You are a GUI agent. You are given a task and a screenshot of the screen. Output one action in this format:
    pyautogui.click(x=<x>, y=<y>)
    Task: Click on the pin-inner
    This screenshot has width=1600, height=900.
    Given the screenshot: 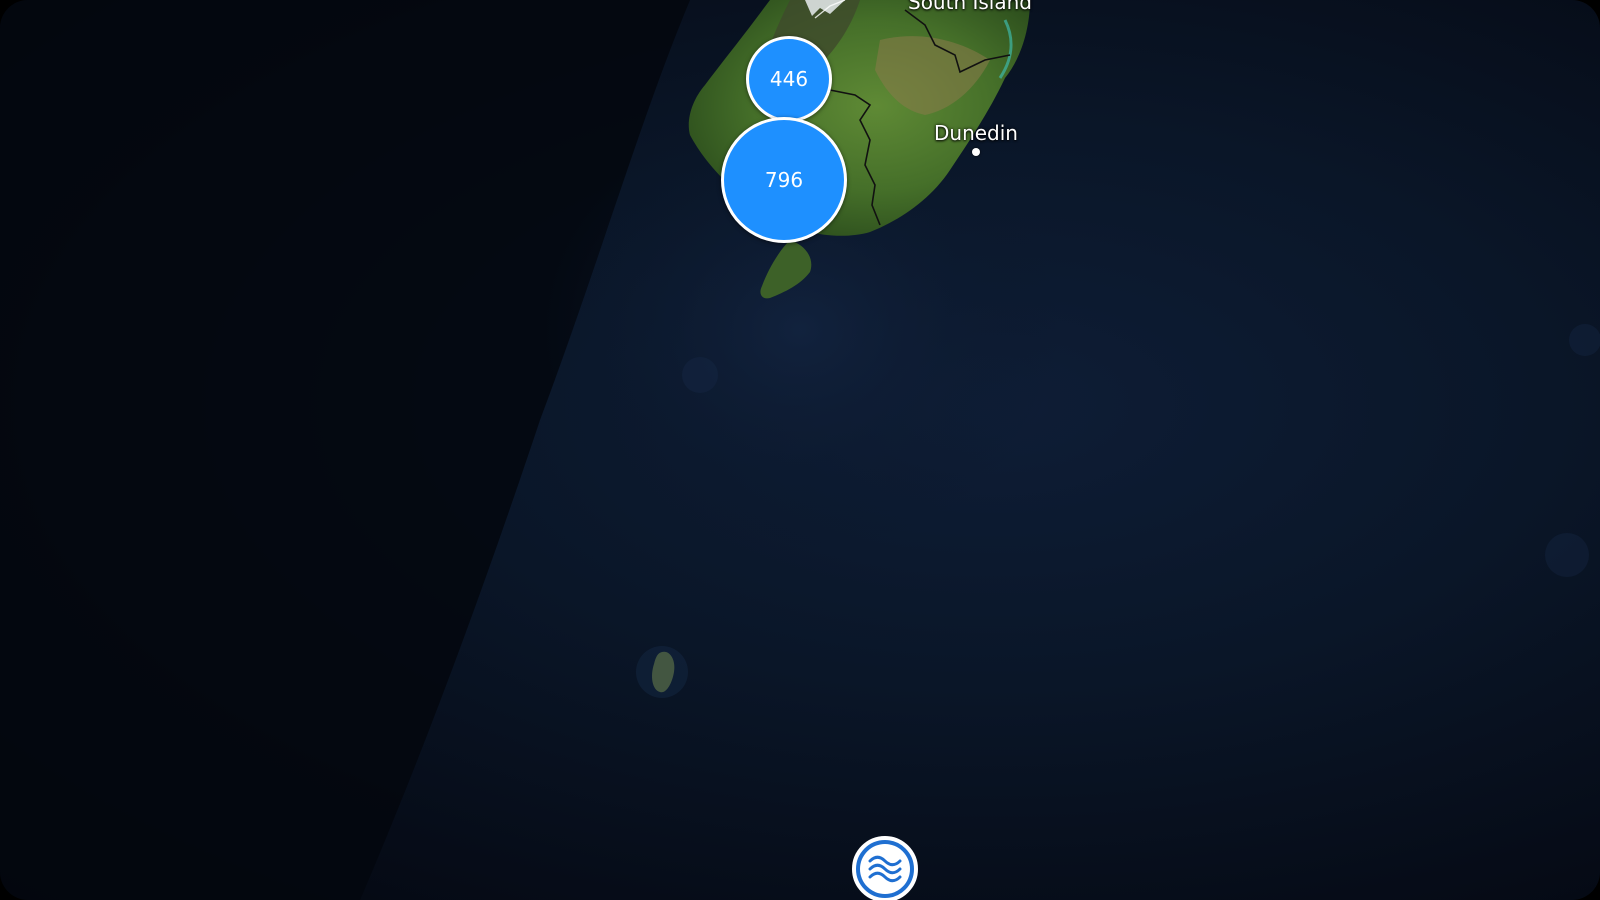 What is the action you would take?
    pyautogui.click(x=885, y=869)
    